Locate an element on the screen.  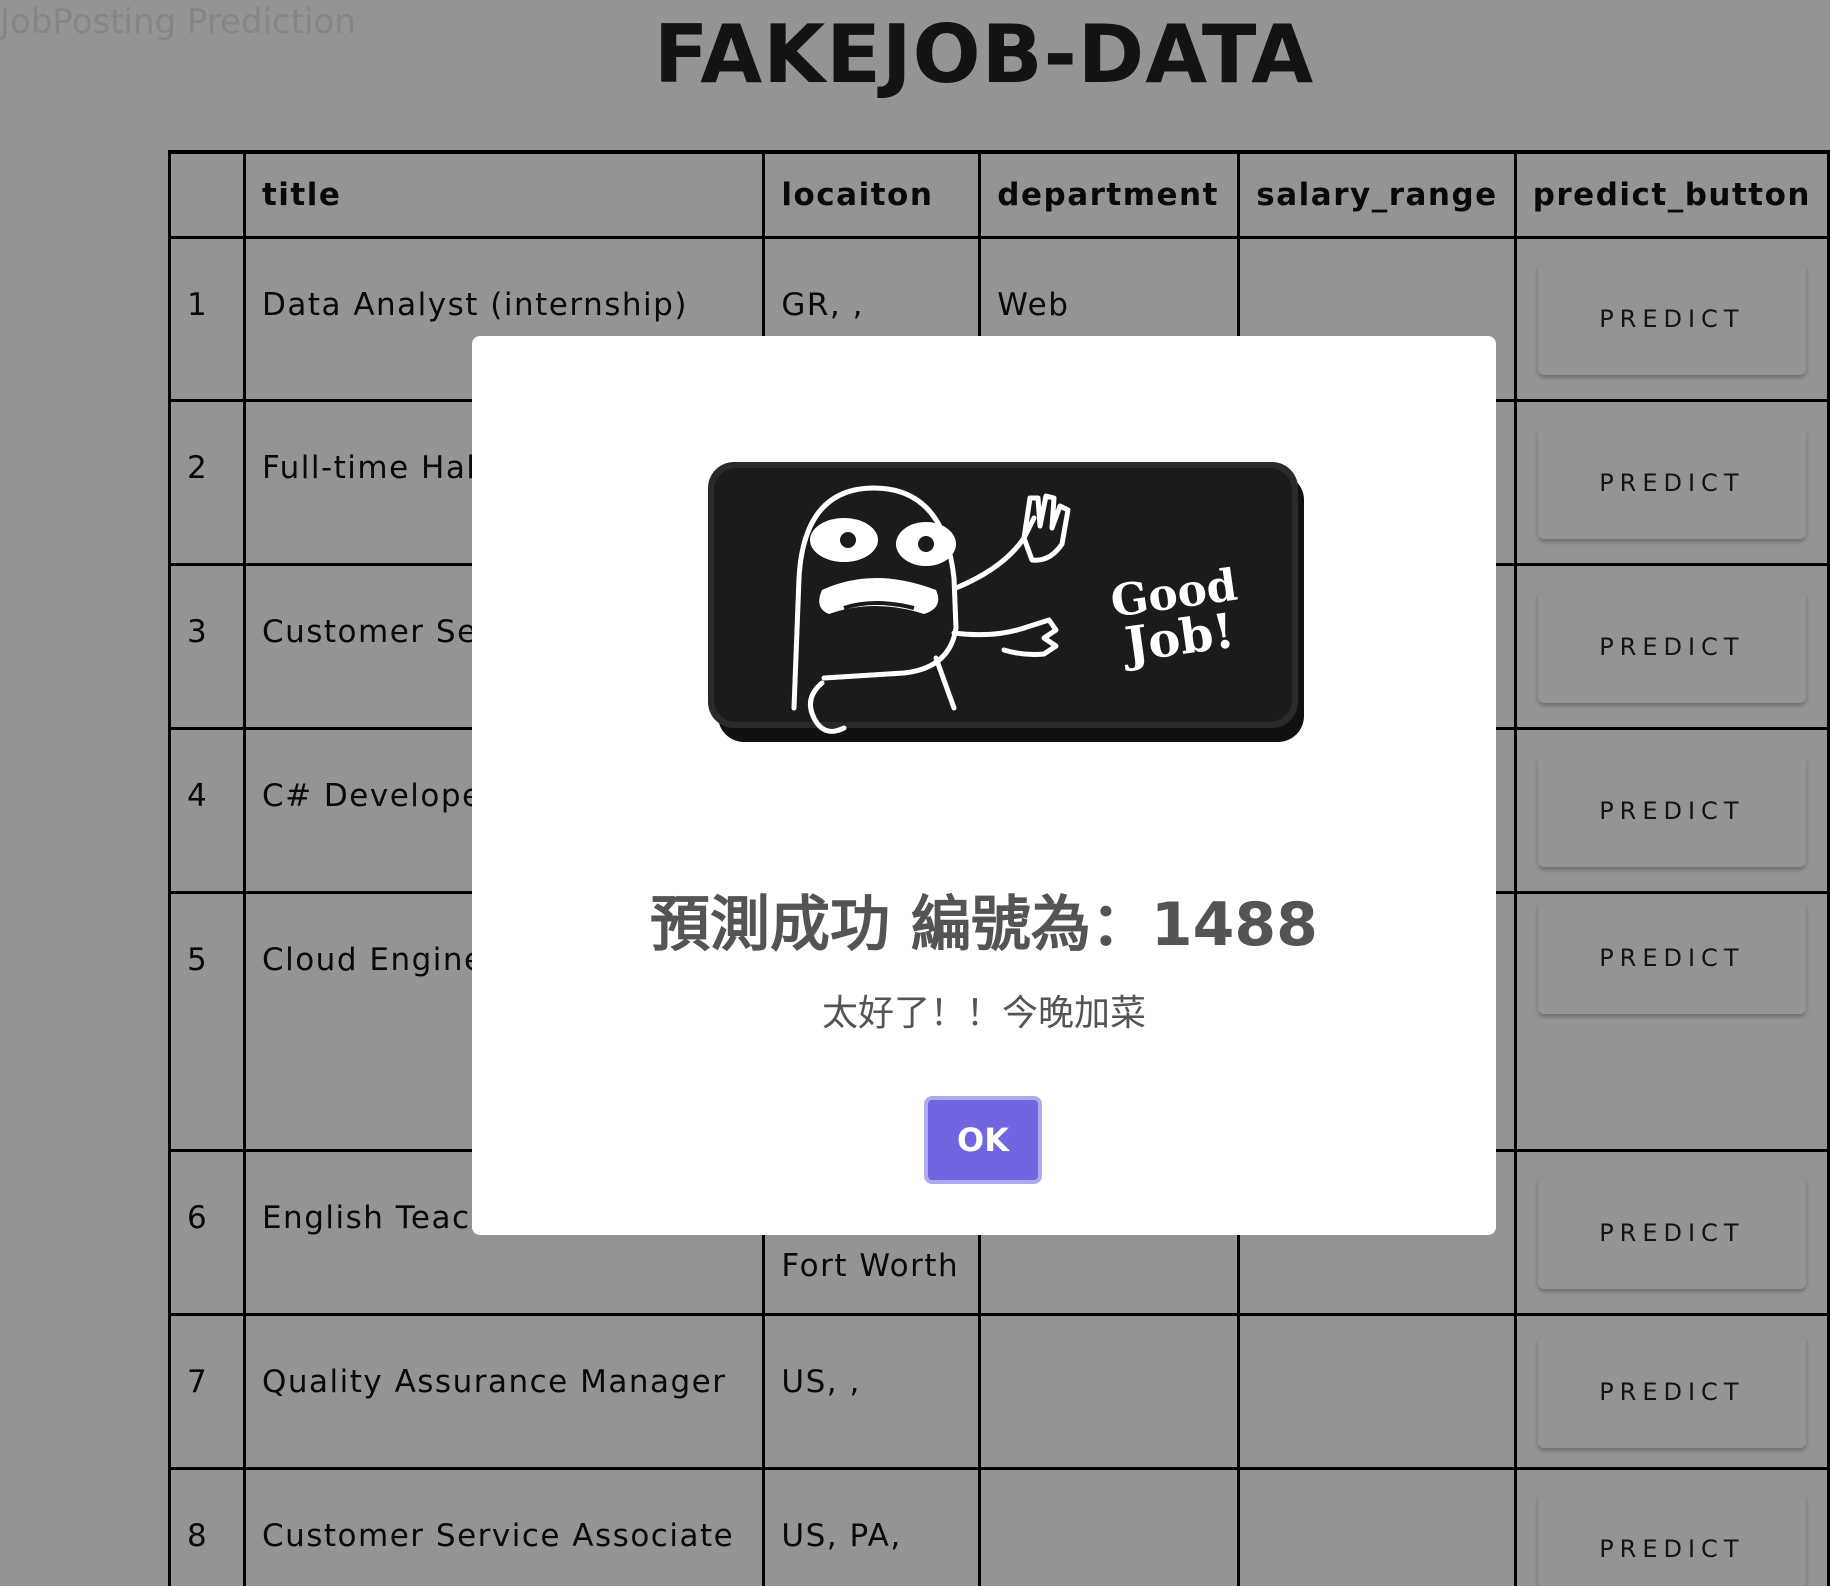
good-job-badge-image: Good Job! is located at coordinates (1006, 602).